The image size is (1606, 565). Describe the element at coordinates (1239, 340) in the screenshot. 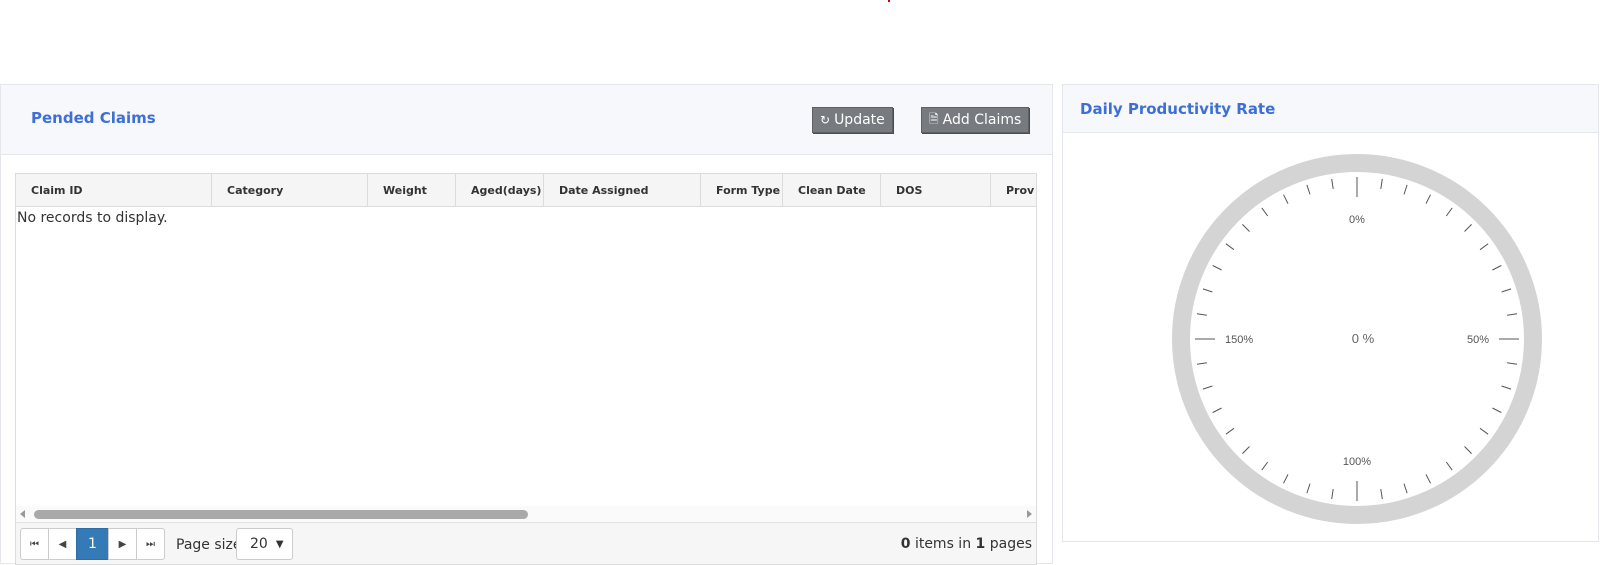

I see `gauge-label-150: 150%` at that location.